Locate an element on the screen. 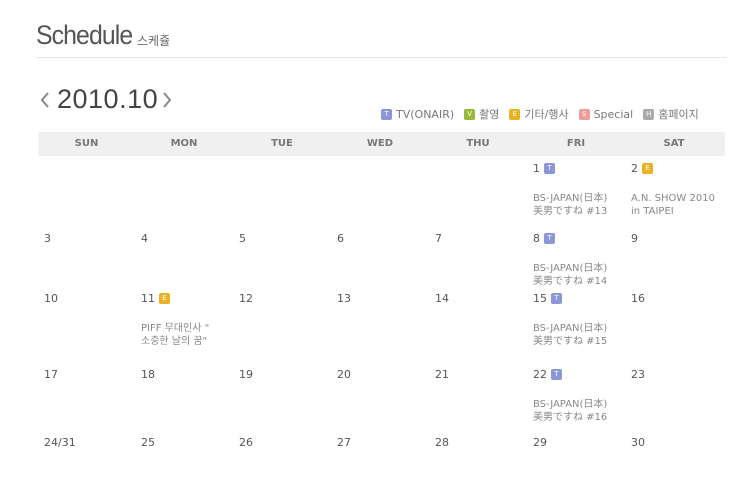 The height and width of the screenshot is (490, 745). day-number: 25 is located at coordinates (148, 442).